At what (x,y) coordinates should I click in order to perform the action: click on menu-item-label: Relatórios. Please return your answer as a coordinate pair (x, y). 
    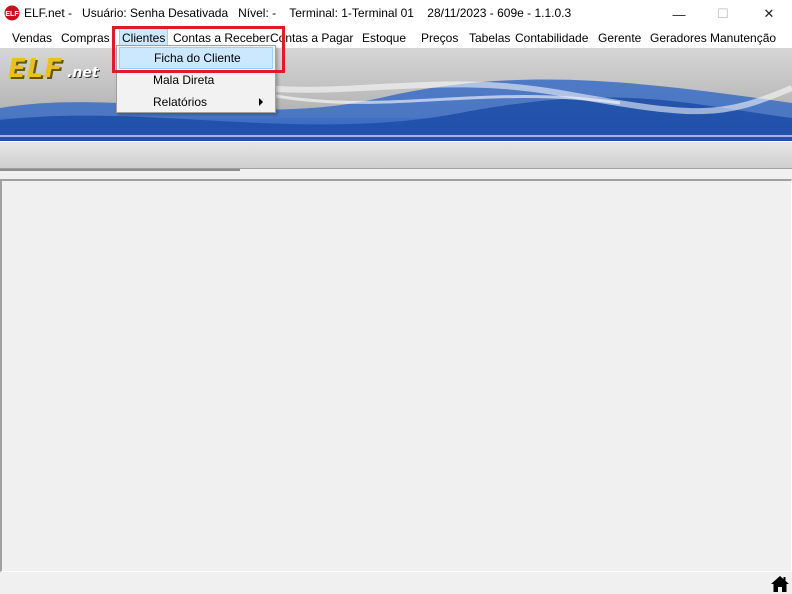
    Looking at the image, I should click on (180, 102).